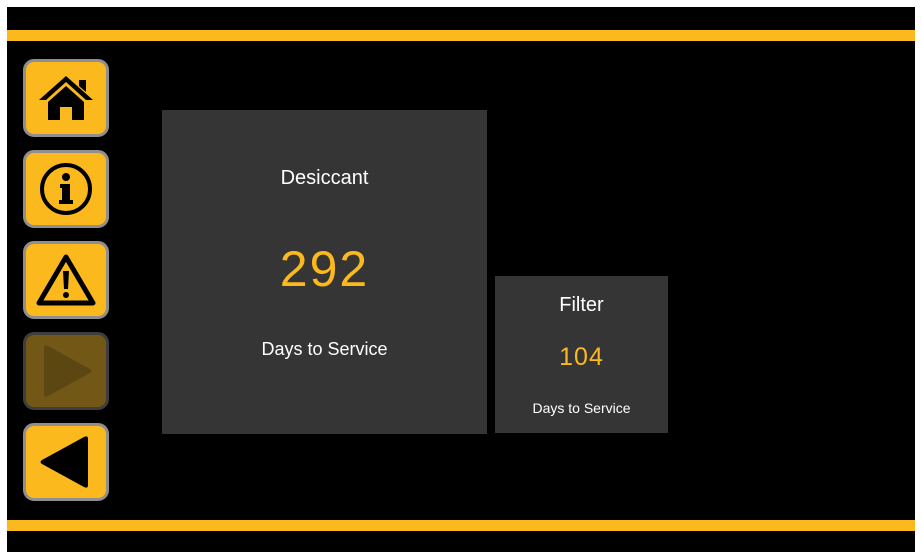 The height and width of the screenshot is (552, 922). I want to click on home-button, so click(66, 98).